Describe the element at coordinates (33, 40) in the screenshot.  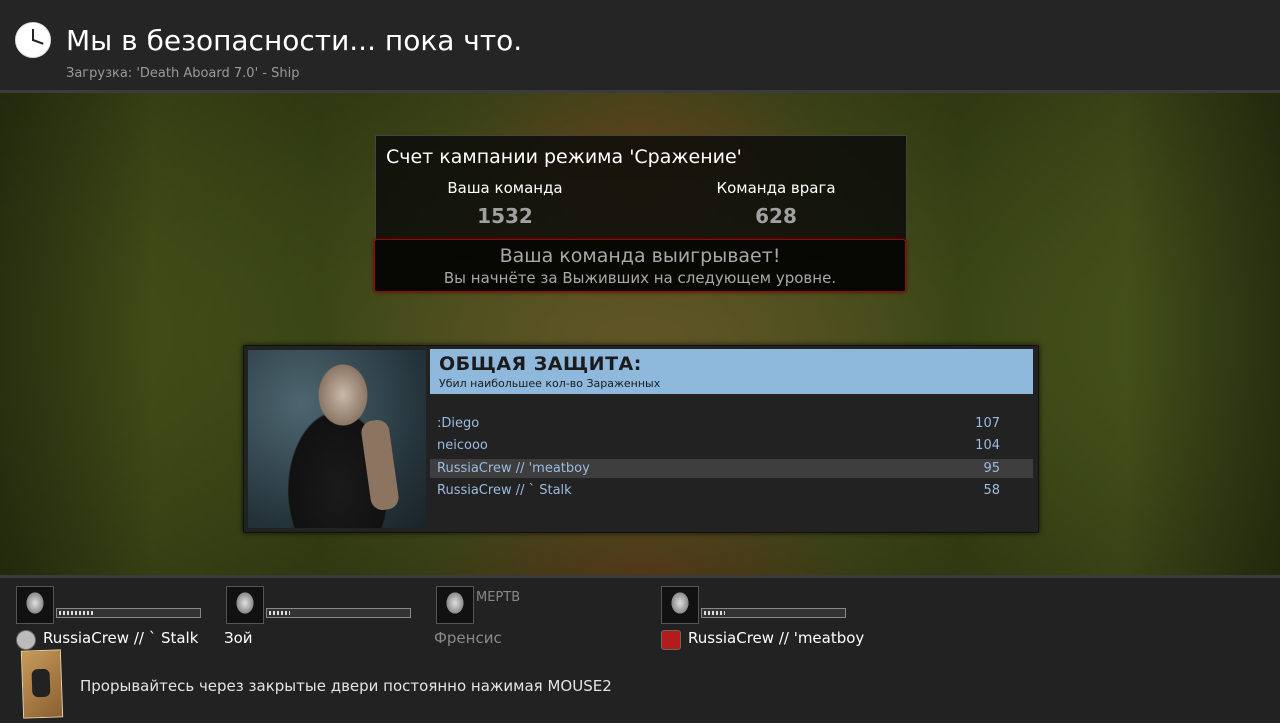
I see `clock-icon` at that location.